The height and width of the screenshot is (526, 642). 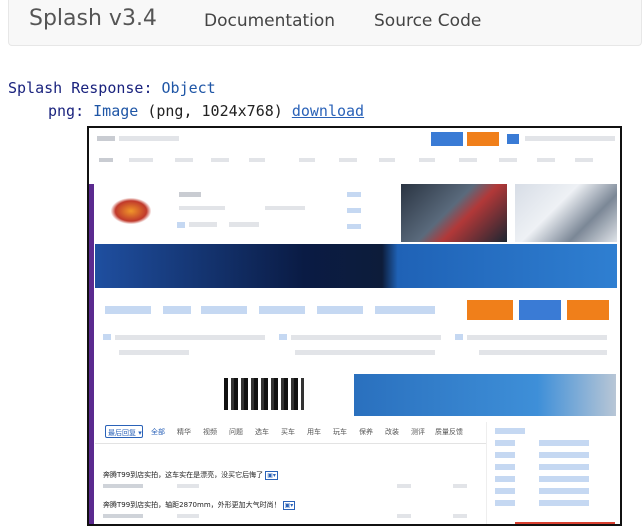 What do you see at coordinates (124, 431) in the screenshot?
I see `sort-select: 最后回复 ▾` at bounding box center [124, 431].